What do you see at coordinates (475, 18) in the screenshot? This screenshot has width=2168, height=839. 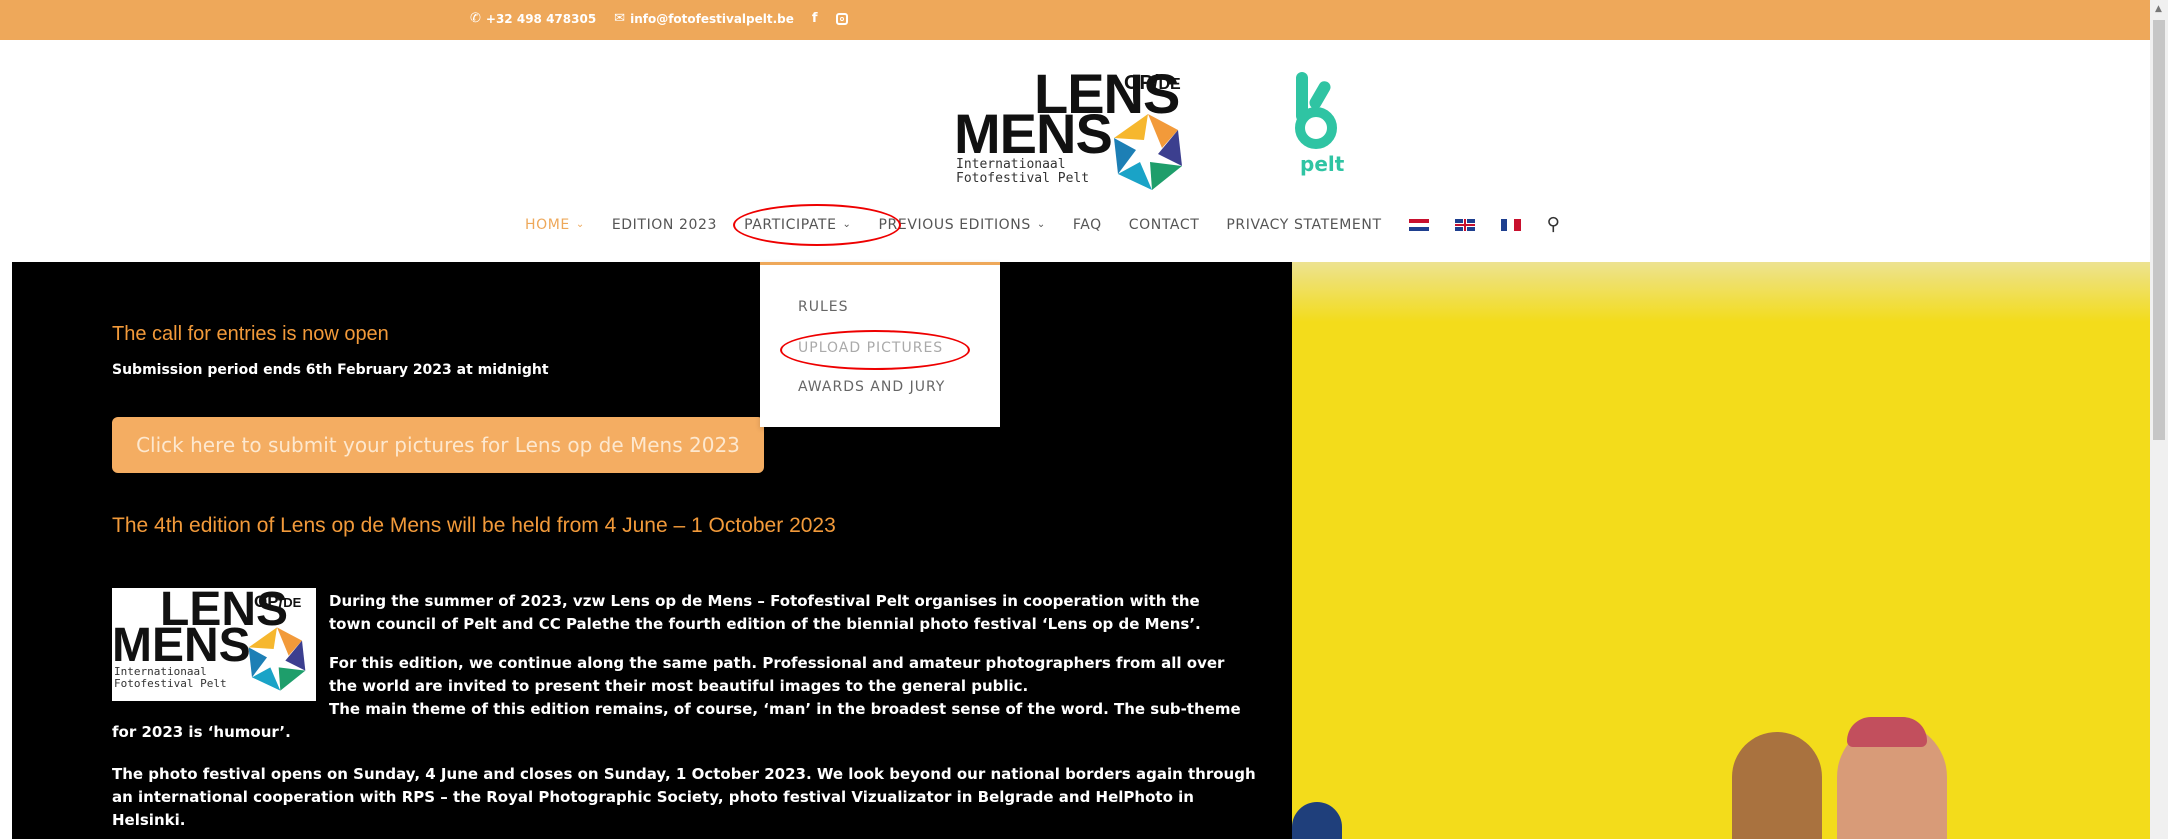 I see `phone-icon: ✆` at bounding box center [475, 18].